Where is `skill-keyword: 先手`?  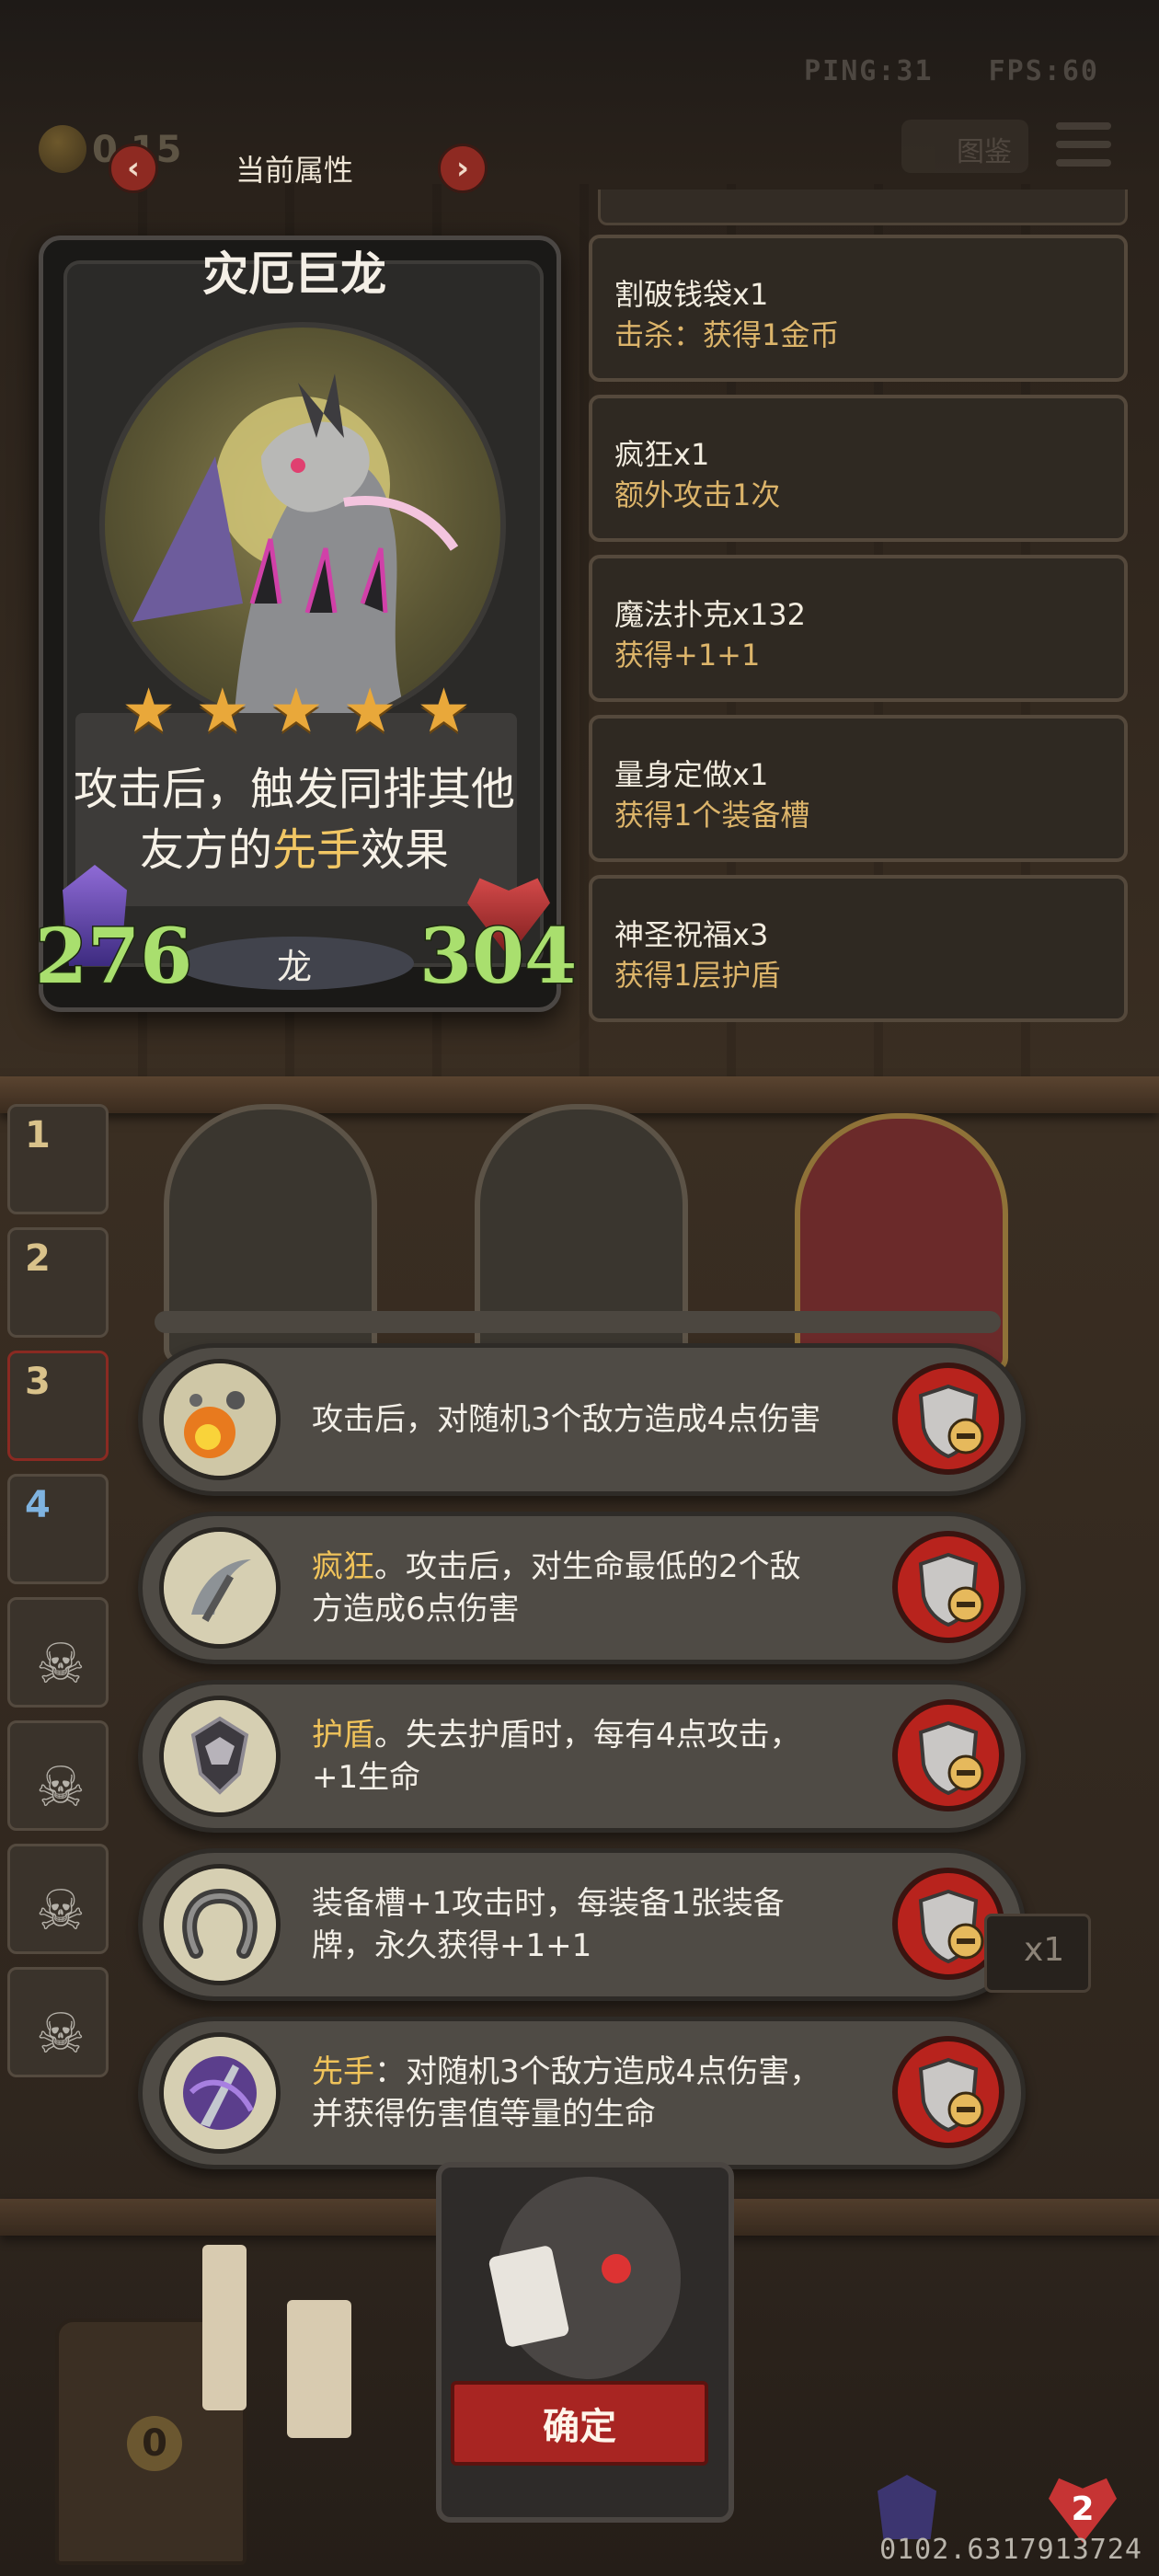 skill-keyword: 先手 is located at coordinates (343, 2071).